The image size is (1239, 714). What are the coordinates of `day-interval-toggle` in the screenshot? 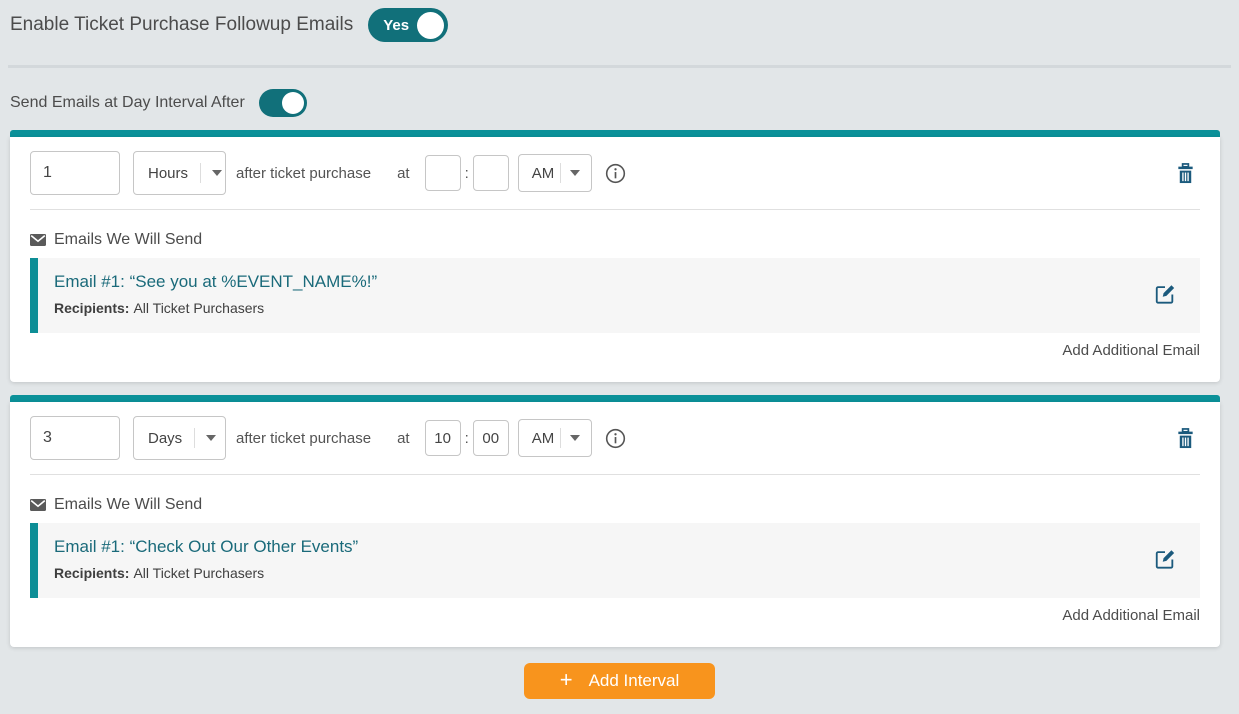 It's located at (282, 103).